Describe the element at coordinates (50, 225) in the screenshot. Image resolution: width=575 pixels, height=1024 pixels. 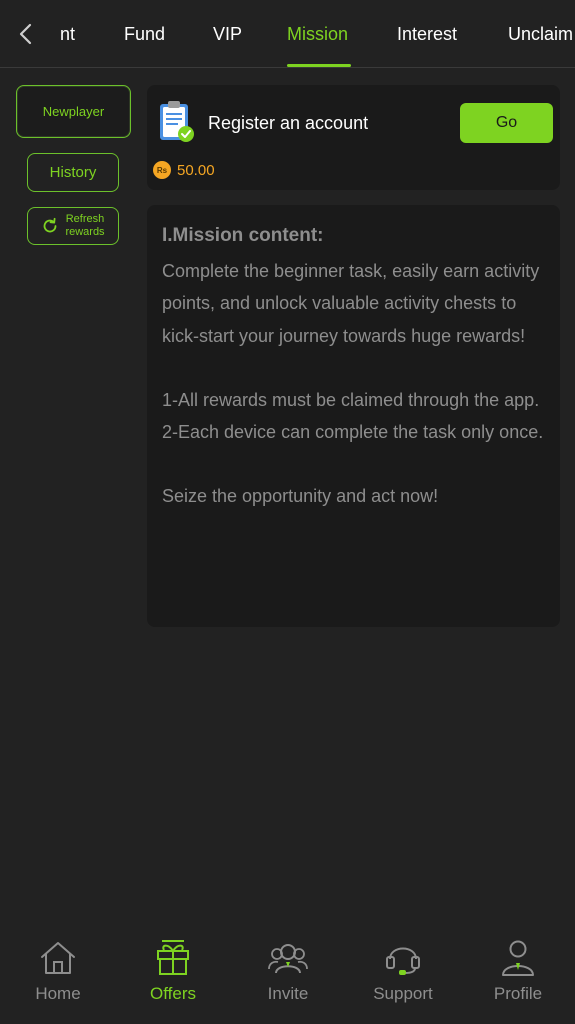
I see `refresh-icon` at that location.